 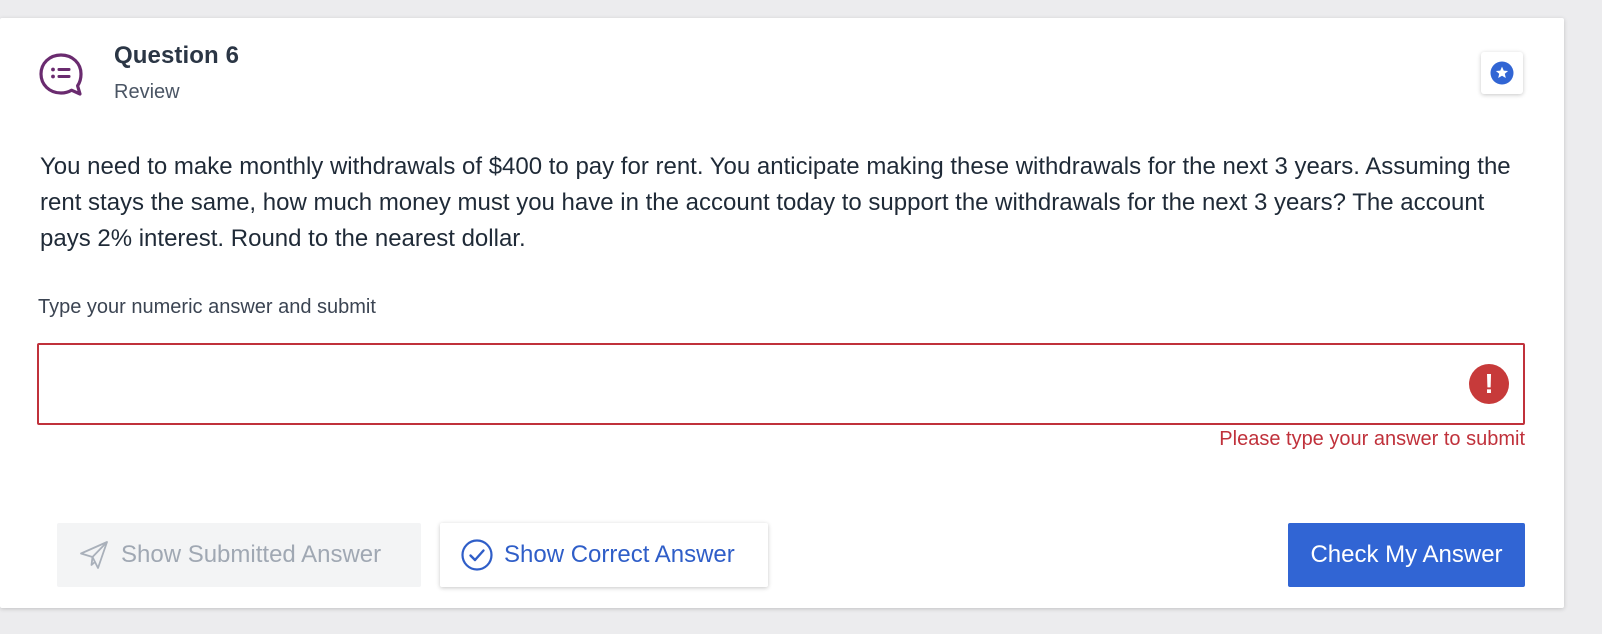 I want to click on check-my-answer-label: Check My Answer, so click(x=1406, y=554).